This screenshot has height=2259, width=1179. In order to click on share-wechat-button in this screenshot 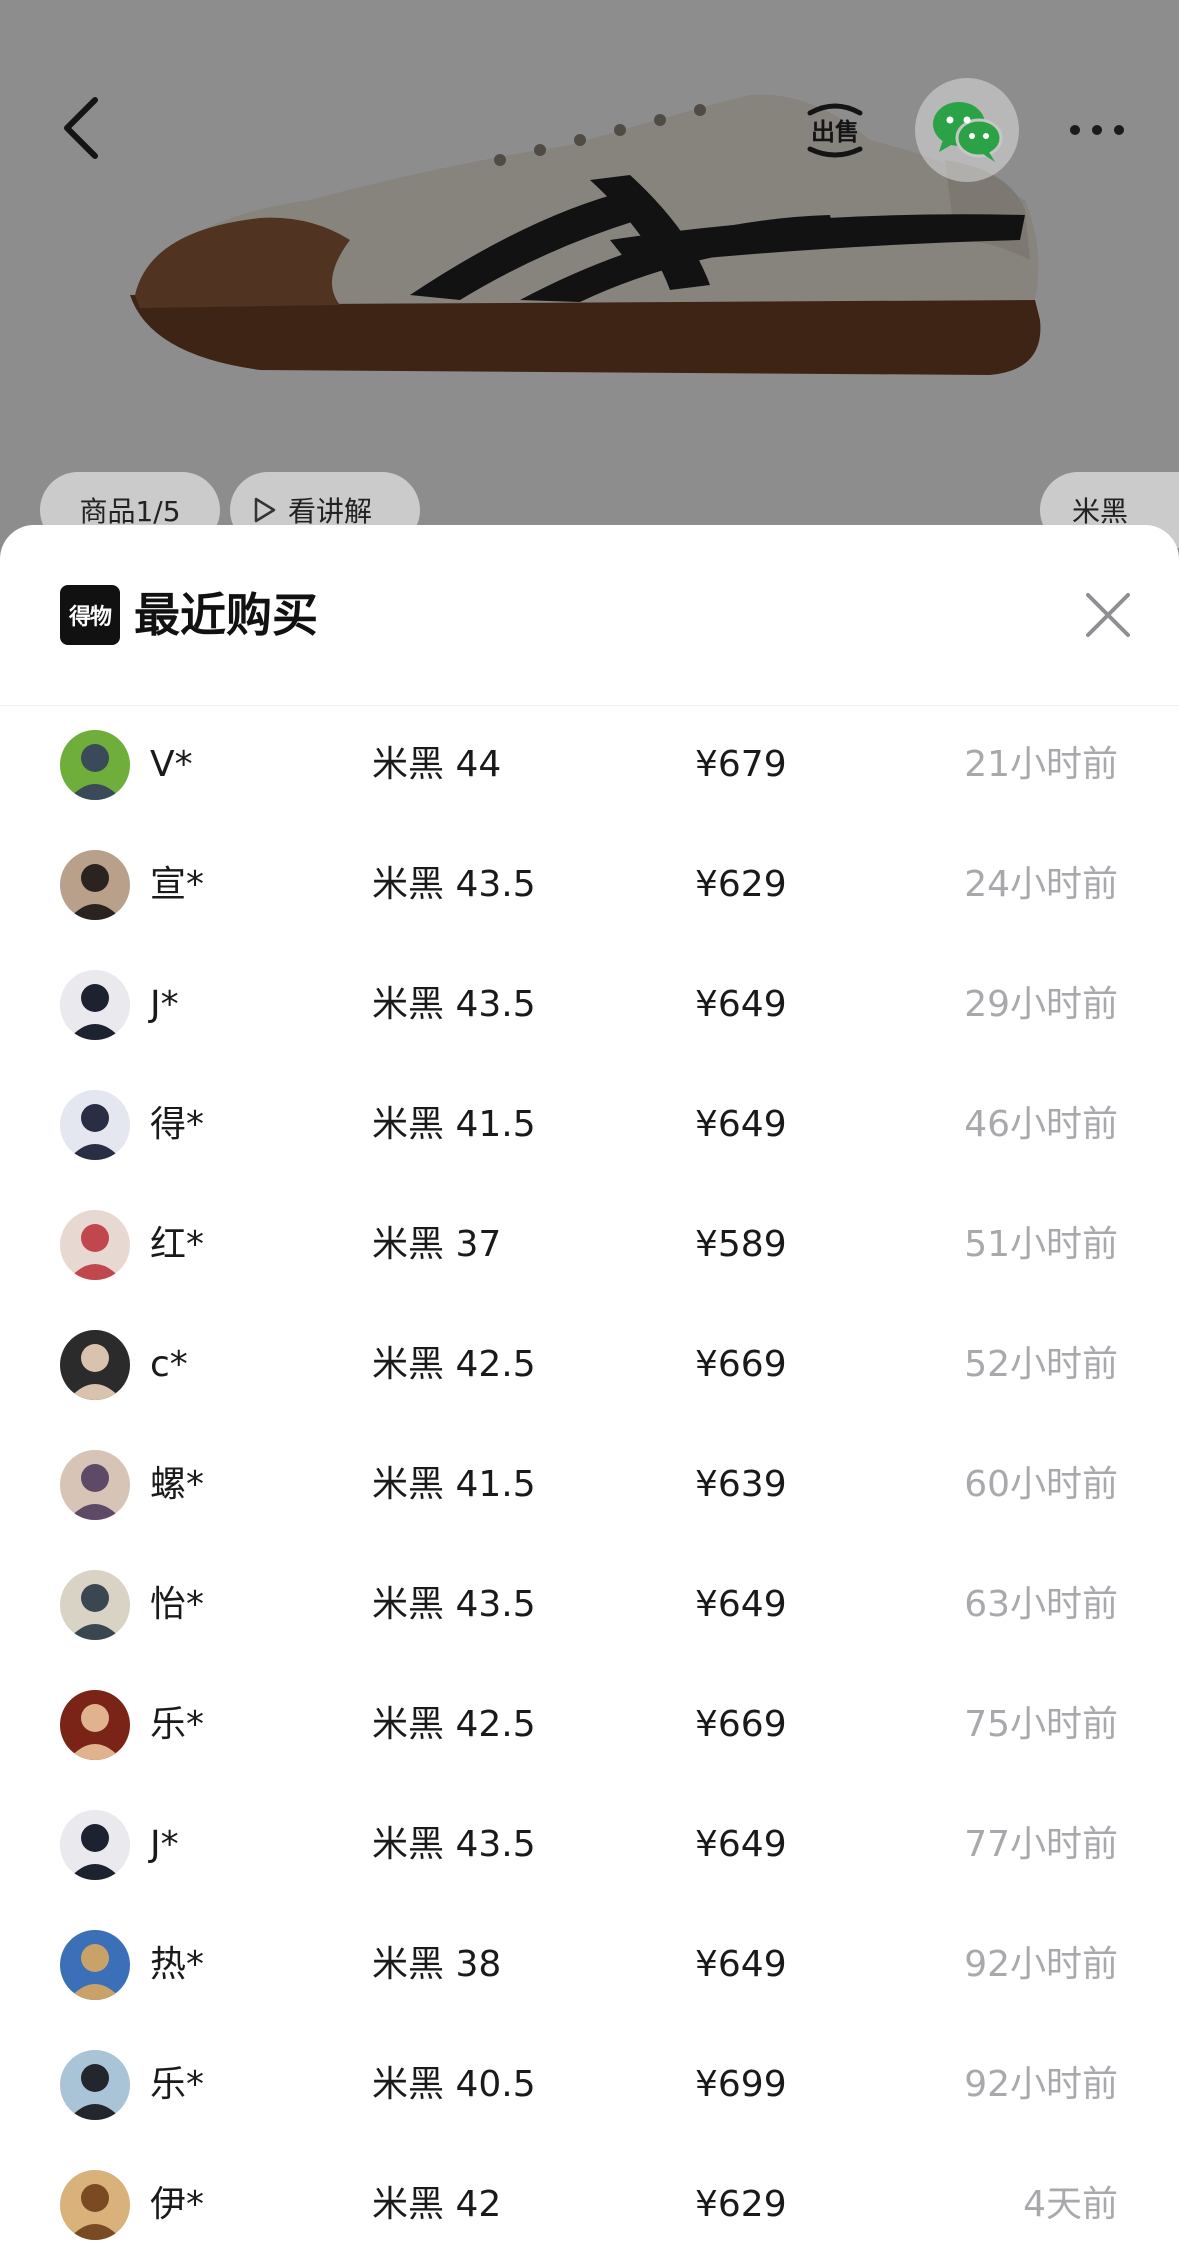, I will do `click(967, 130)`.